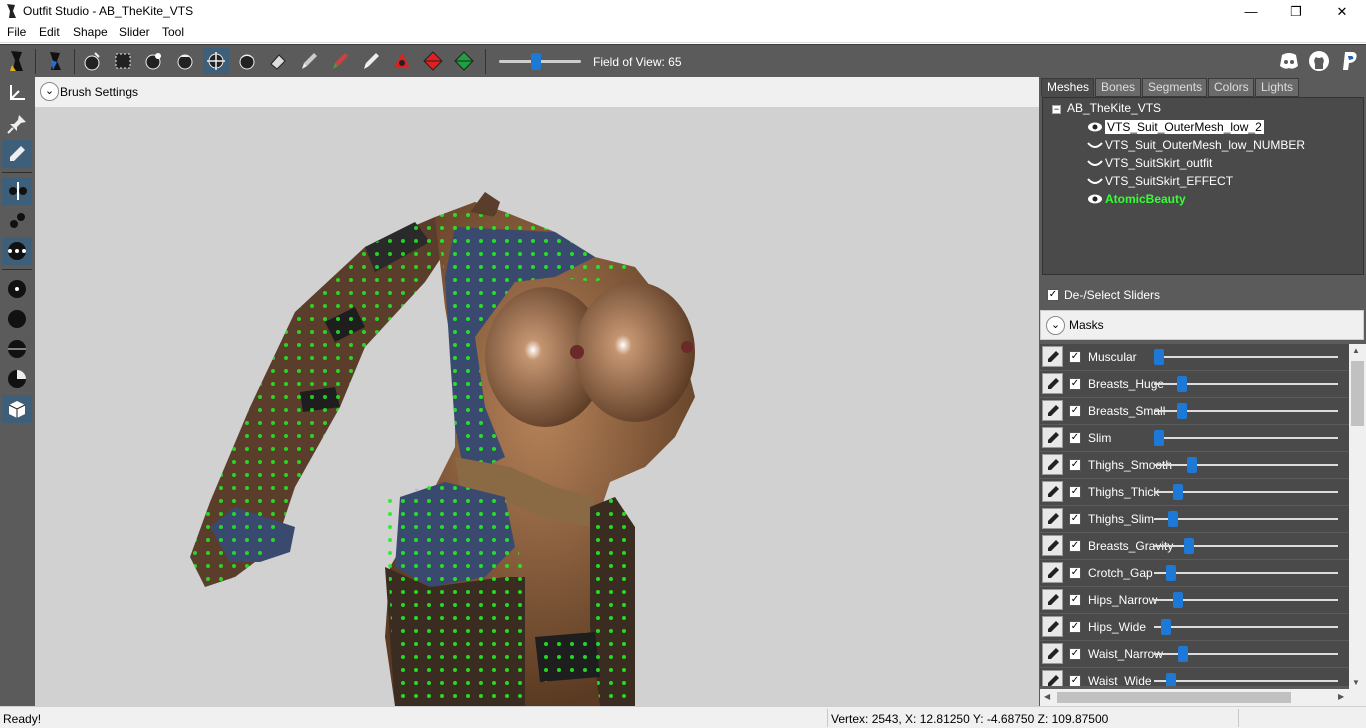 This screenshot has width=1366, height=728. Describe the element at coordinates (1251, 11) in the screenshot. I see `minimize-button: —` at that location.